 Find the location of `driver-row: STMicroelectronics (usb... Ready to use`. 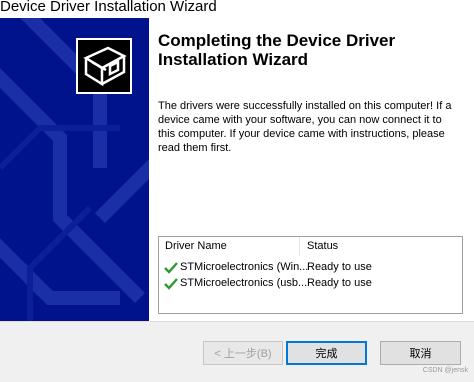

driver-row: STMicroelectronics (usb... Ready to use is located at coordinates (310, 284).